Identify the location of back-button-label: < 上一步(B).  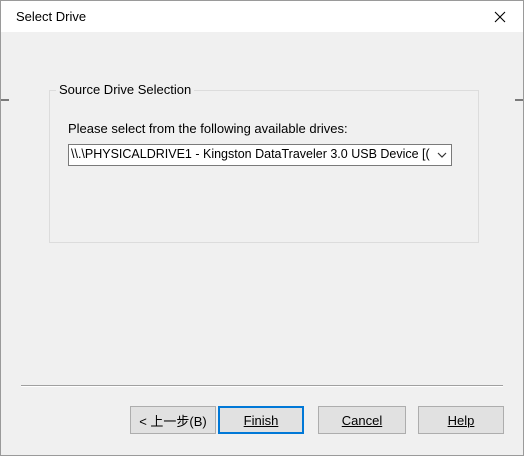
(173, 421).